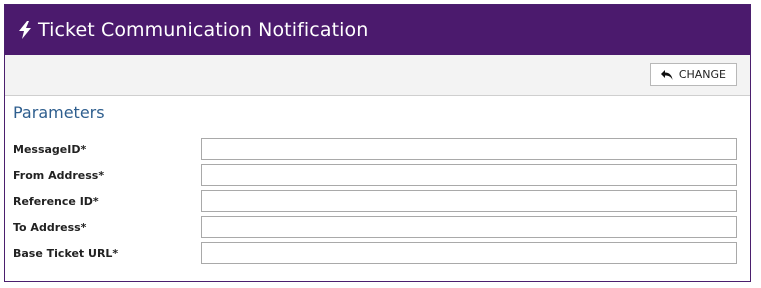 The height and width of the screenshot is (288, 761). I want to click on lightning-bolt-icon, so click(25, 30).